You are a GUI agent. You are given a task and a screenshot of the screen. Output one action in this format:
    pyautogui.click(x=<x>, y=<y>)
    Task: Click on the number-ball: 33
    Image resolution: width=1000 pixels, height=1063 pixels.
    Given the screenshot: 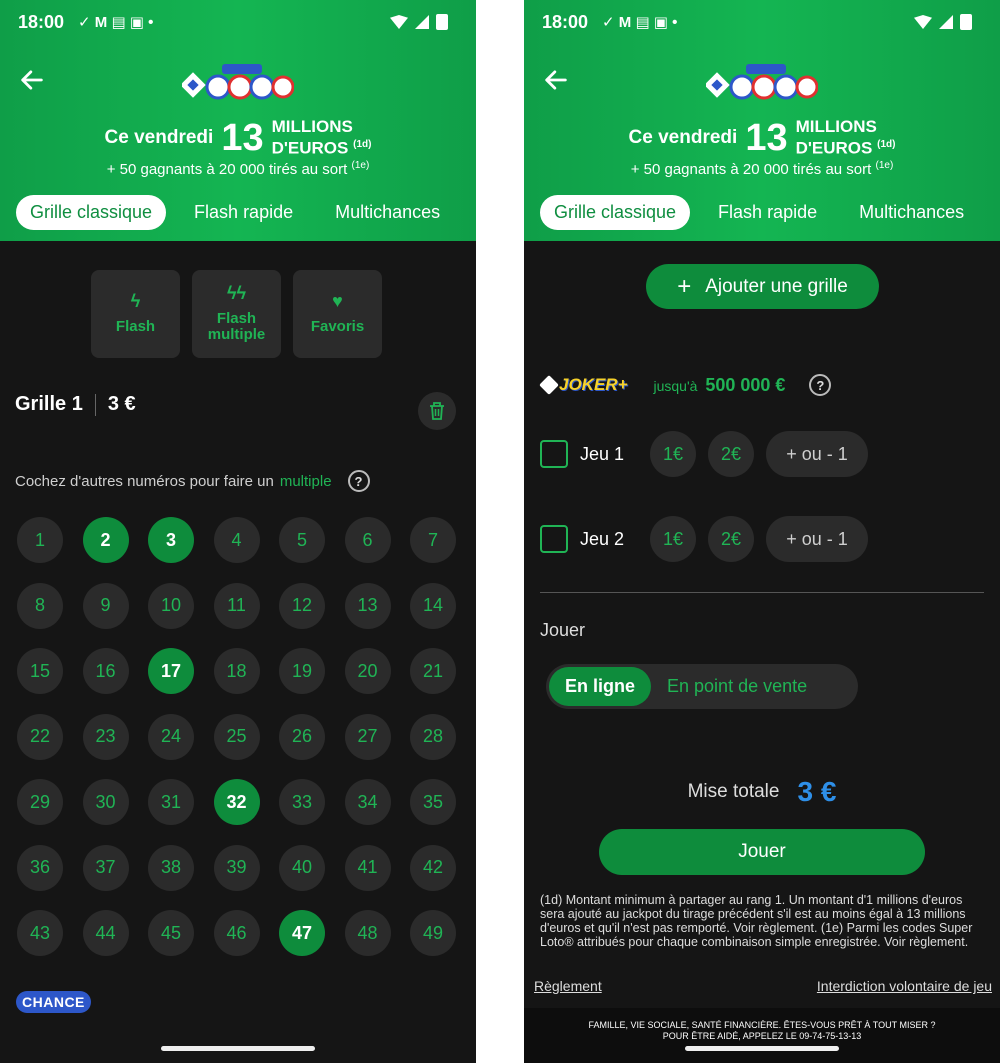 What is the action you would take?
    pyautogui.click(x=302, y=802)
    